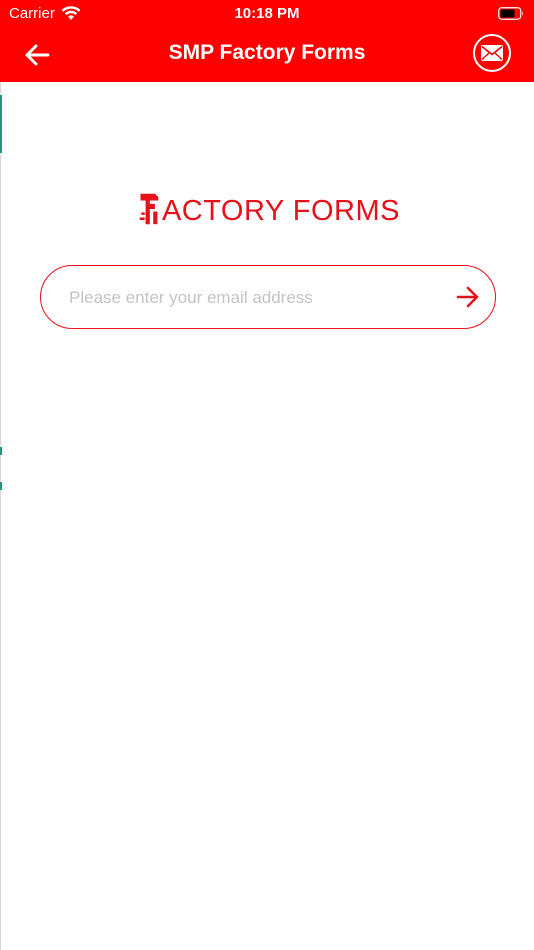 The height and width of the screenshot is (950, 534). What do you see at coordinates (149, 209) in the screenshot?
I see `factory-logo-icon` at bounding box center [149, 209].